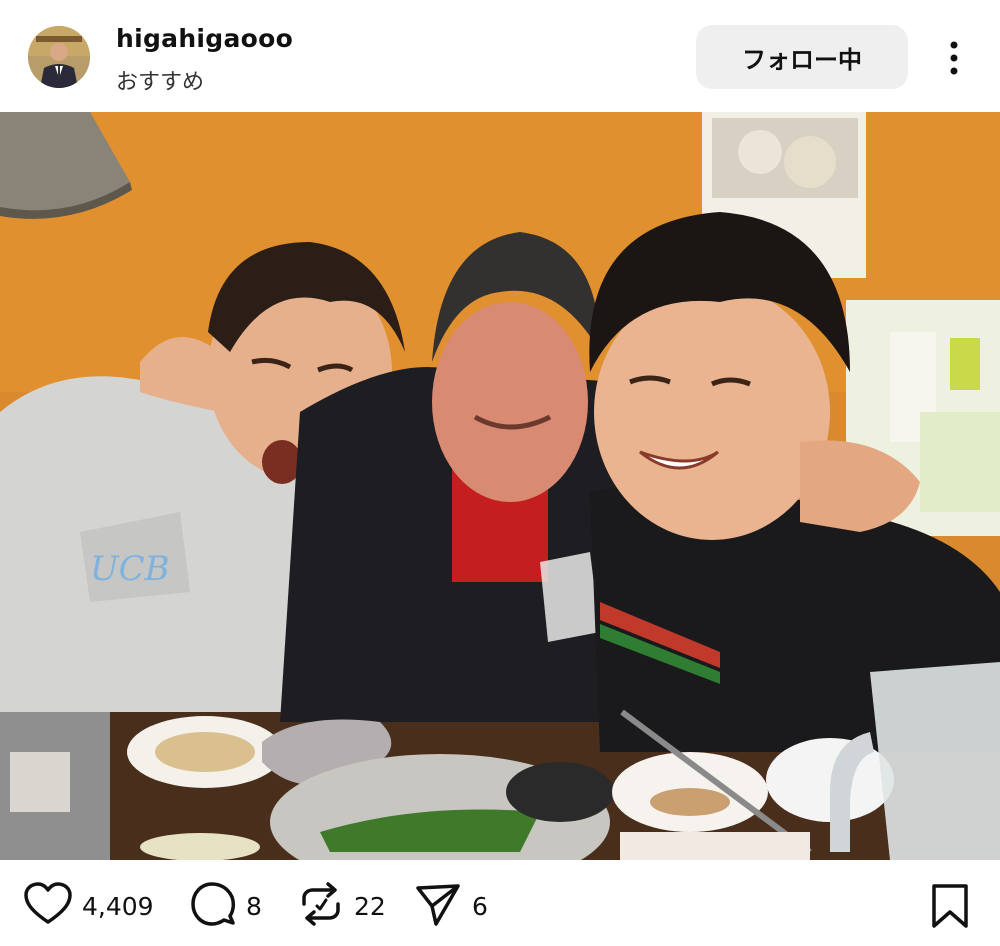  I want to click on svg-text: UCB, so click(130, 569).